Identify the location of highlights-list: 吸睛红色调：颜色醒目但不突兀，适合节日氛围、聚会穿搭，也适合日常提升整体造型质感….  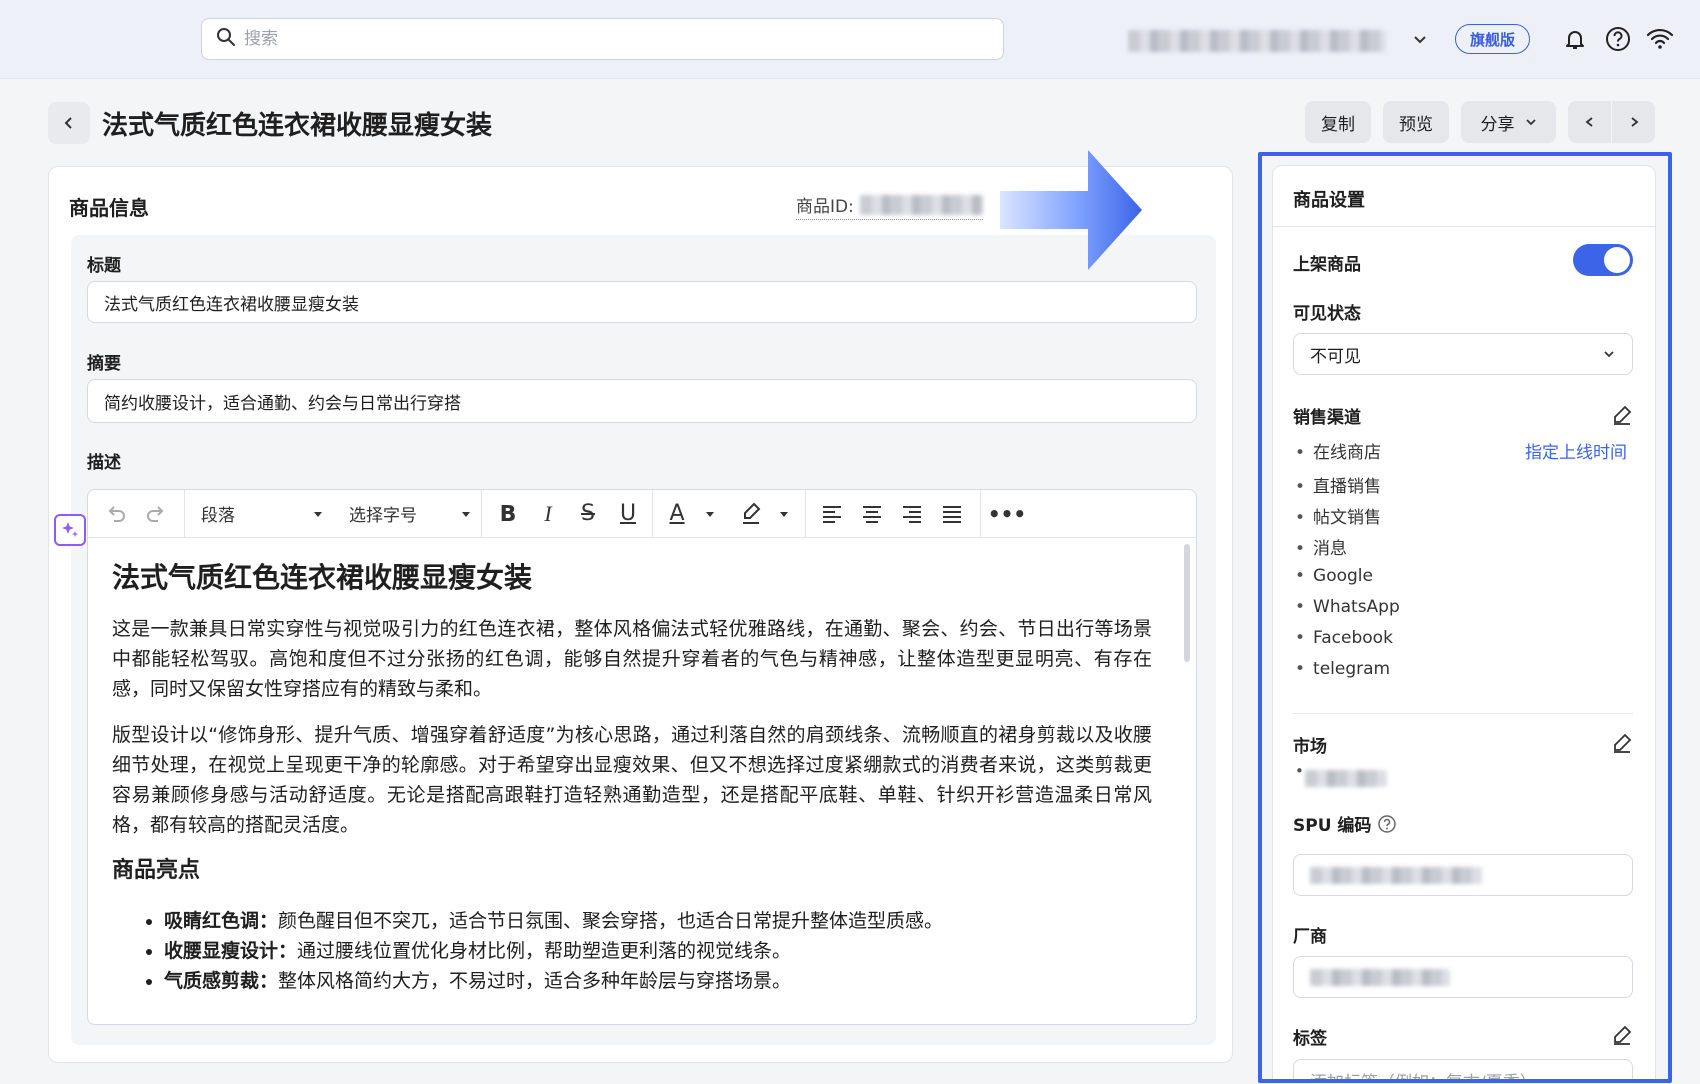
(632, 951).